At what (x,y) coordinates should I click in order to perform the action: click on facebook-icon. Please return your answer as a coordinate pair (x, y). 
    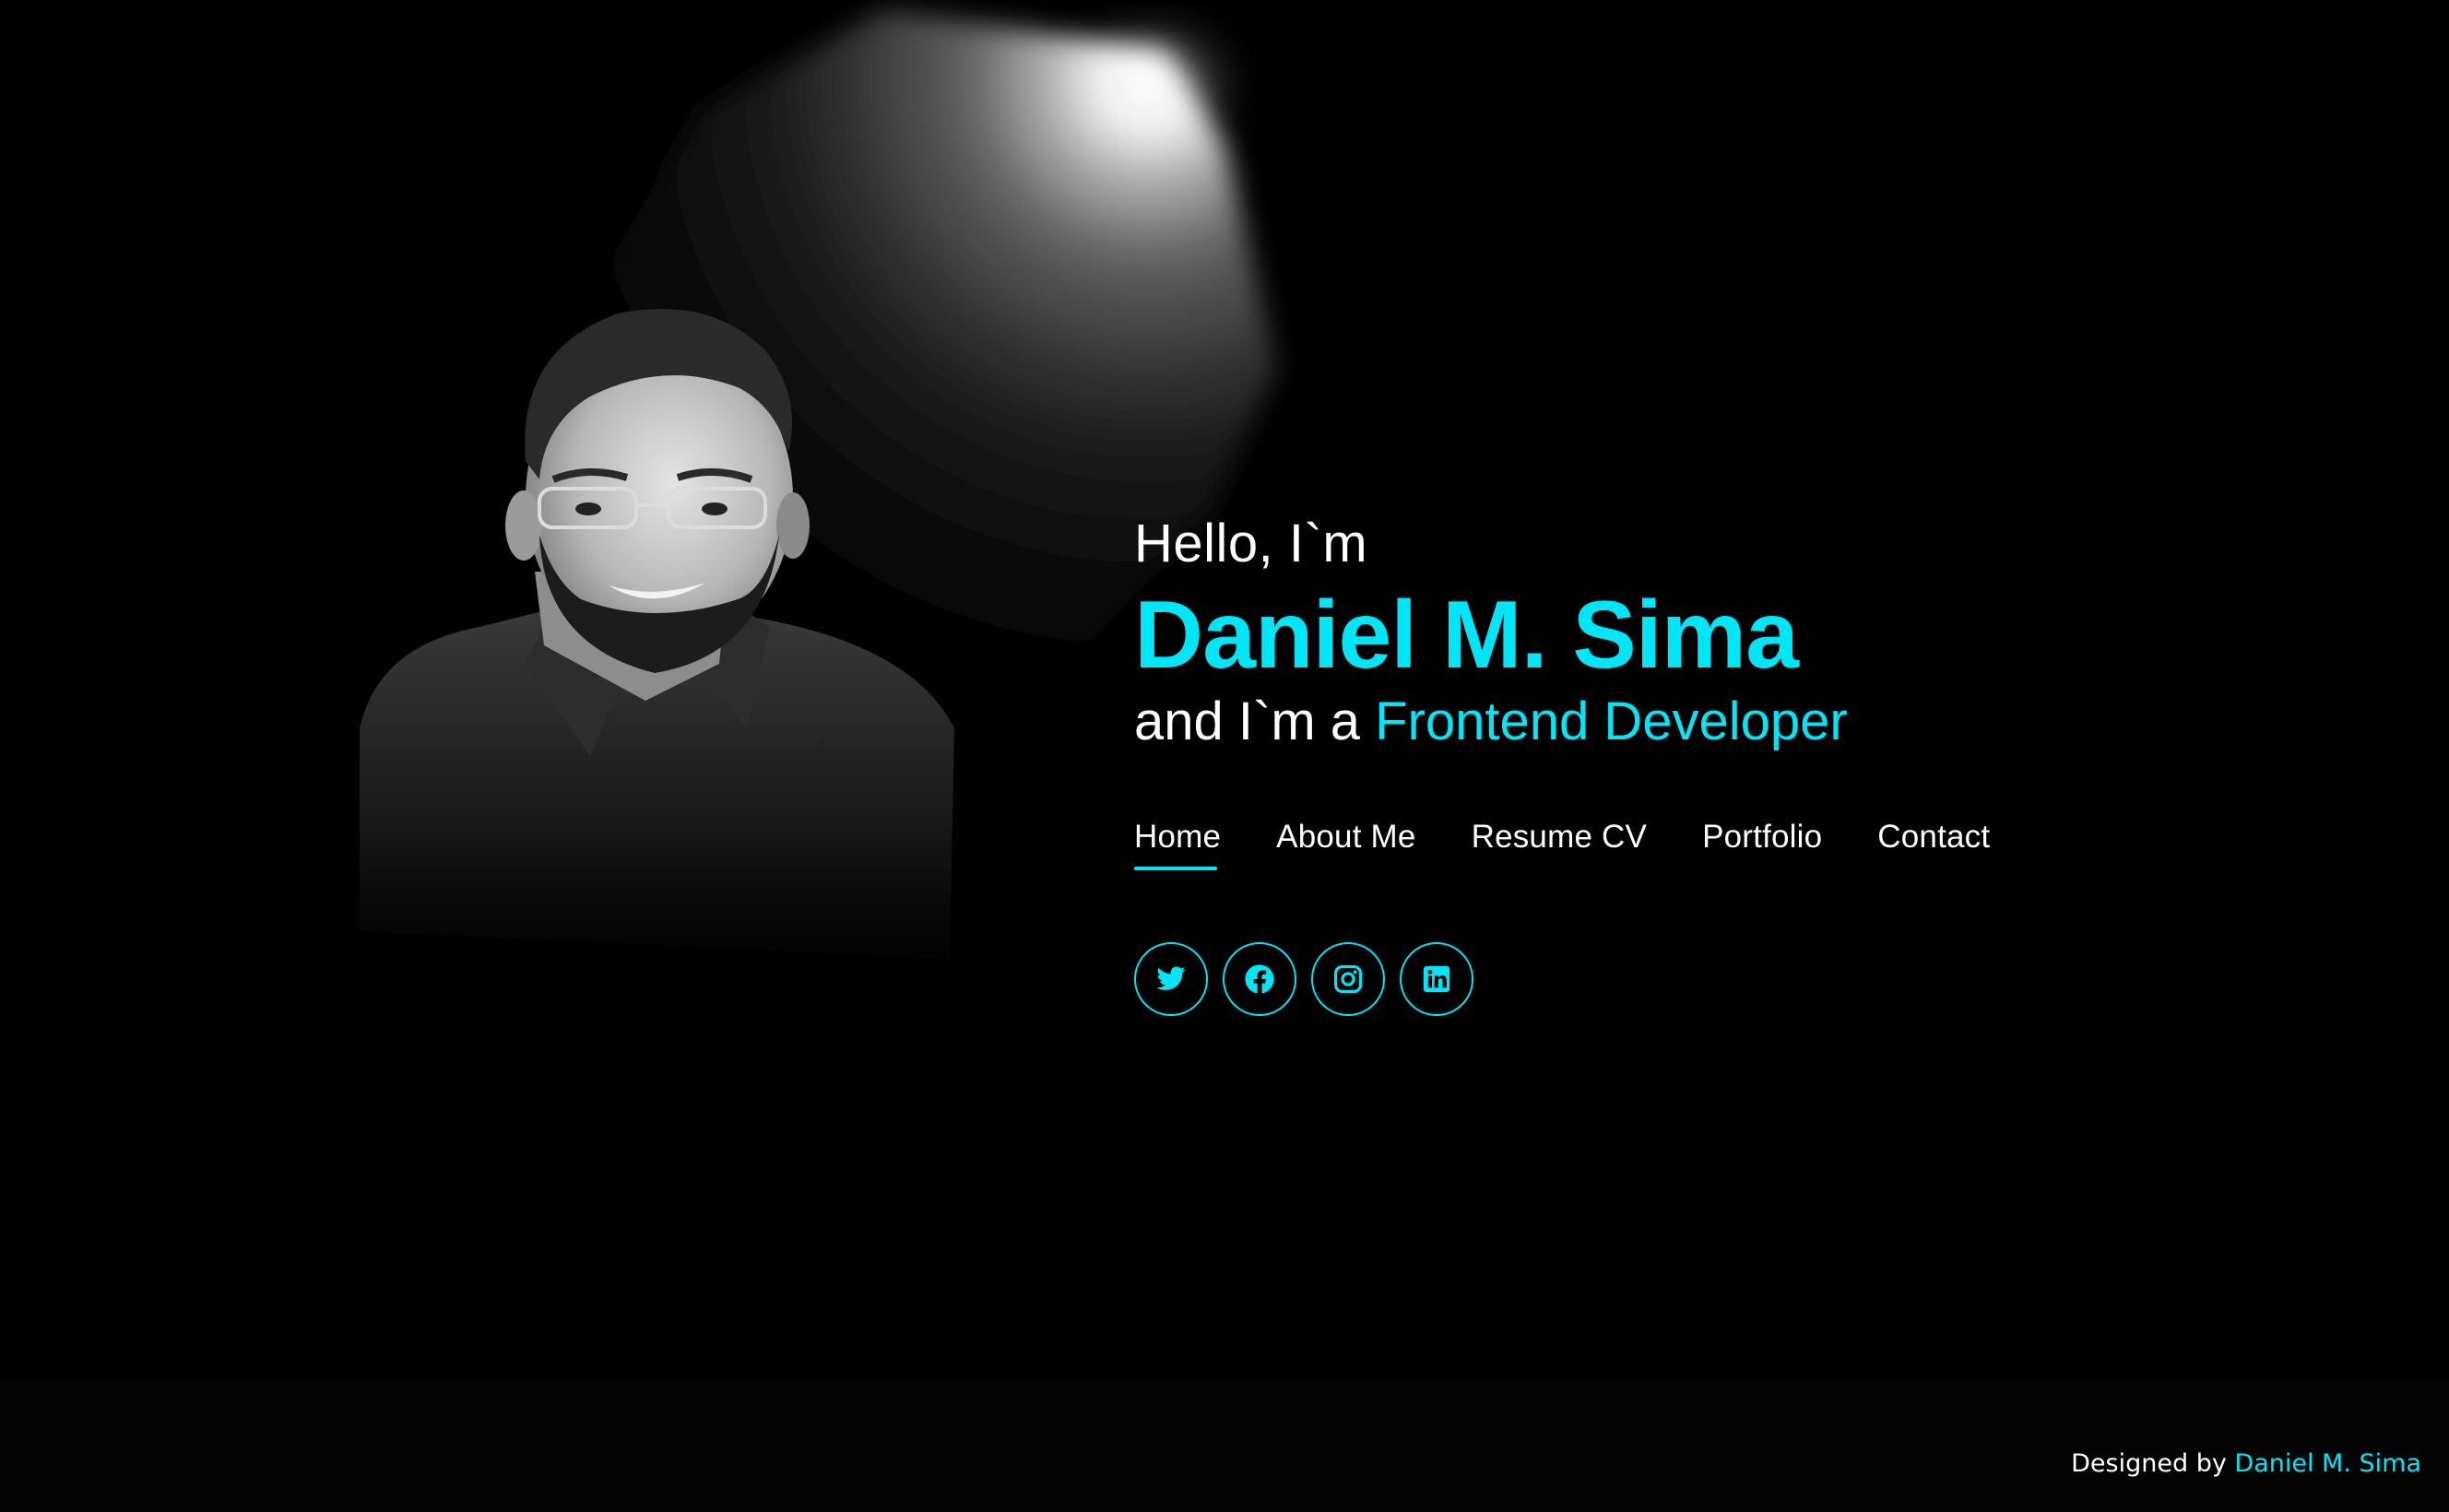
    Looking at the image, I should click on (1259, 979).